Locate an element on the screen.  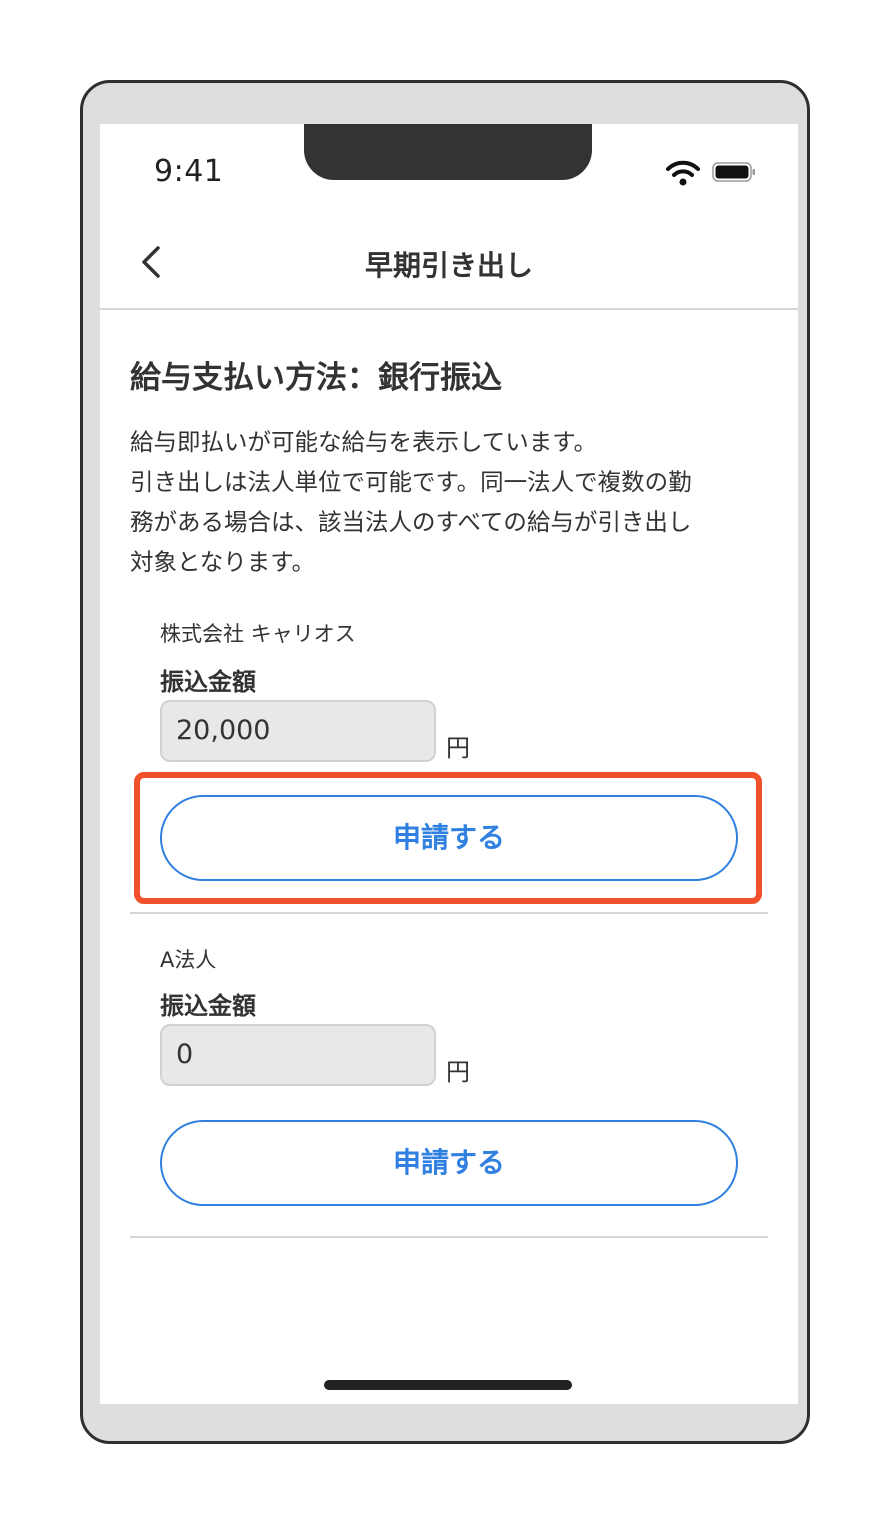
amount-field: 0 is located at coordinates (298, 1055).